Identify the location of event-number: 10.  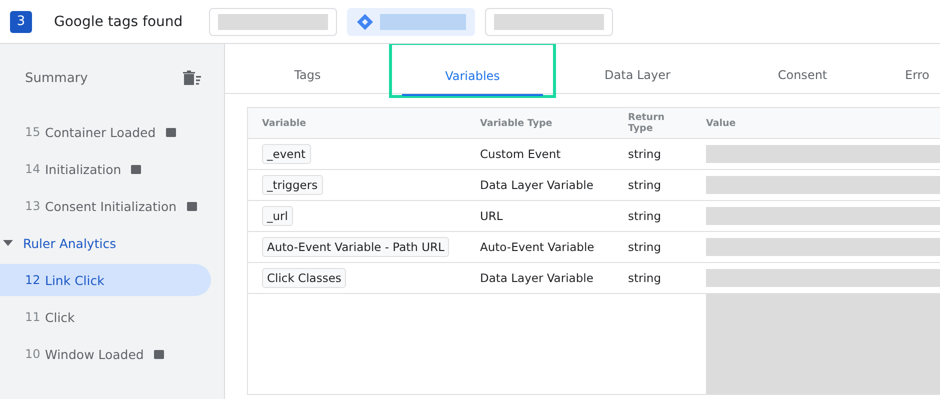
(32, 354).